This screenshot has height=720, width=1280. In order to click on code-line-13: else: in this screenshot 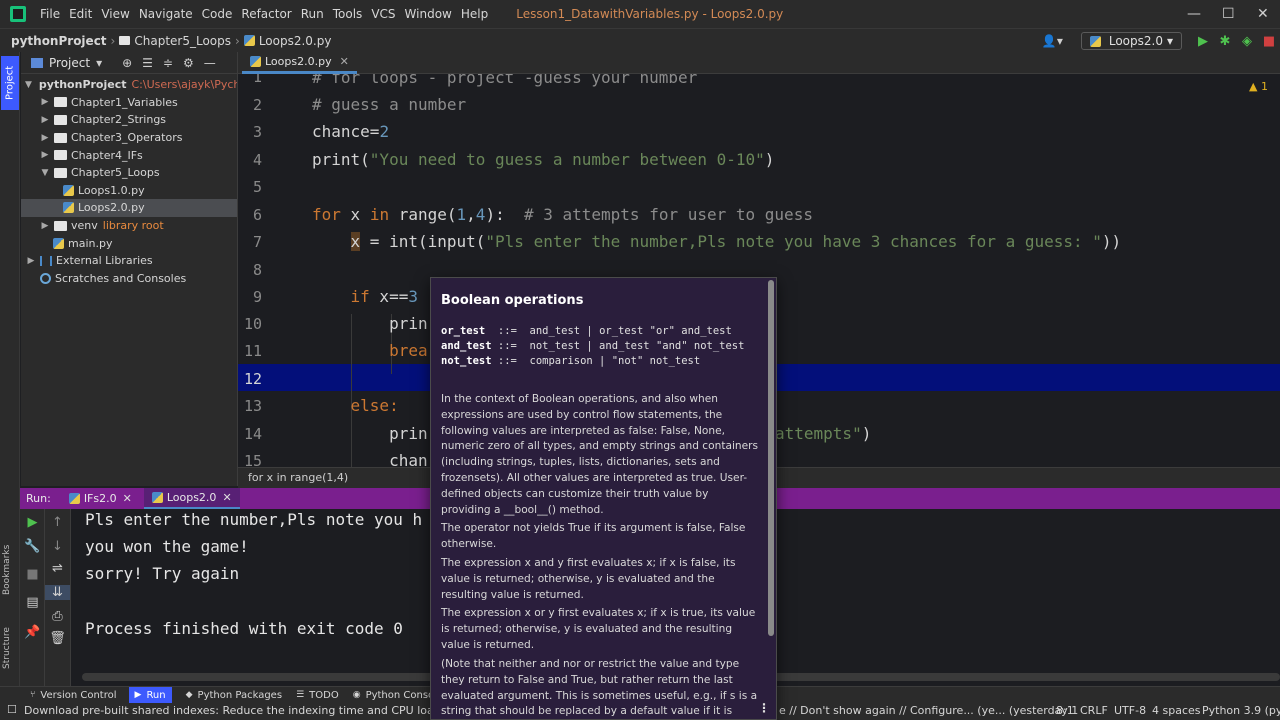, I will do `click(374, 405)`.